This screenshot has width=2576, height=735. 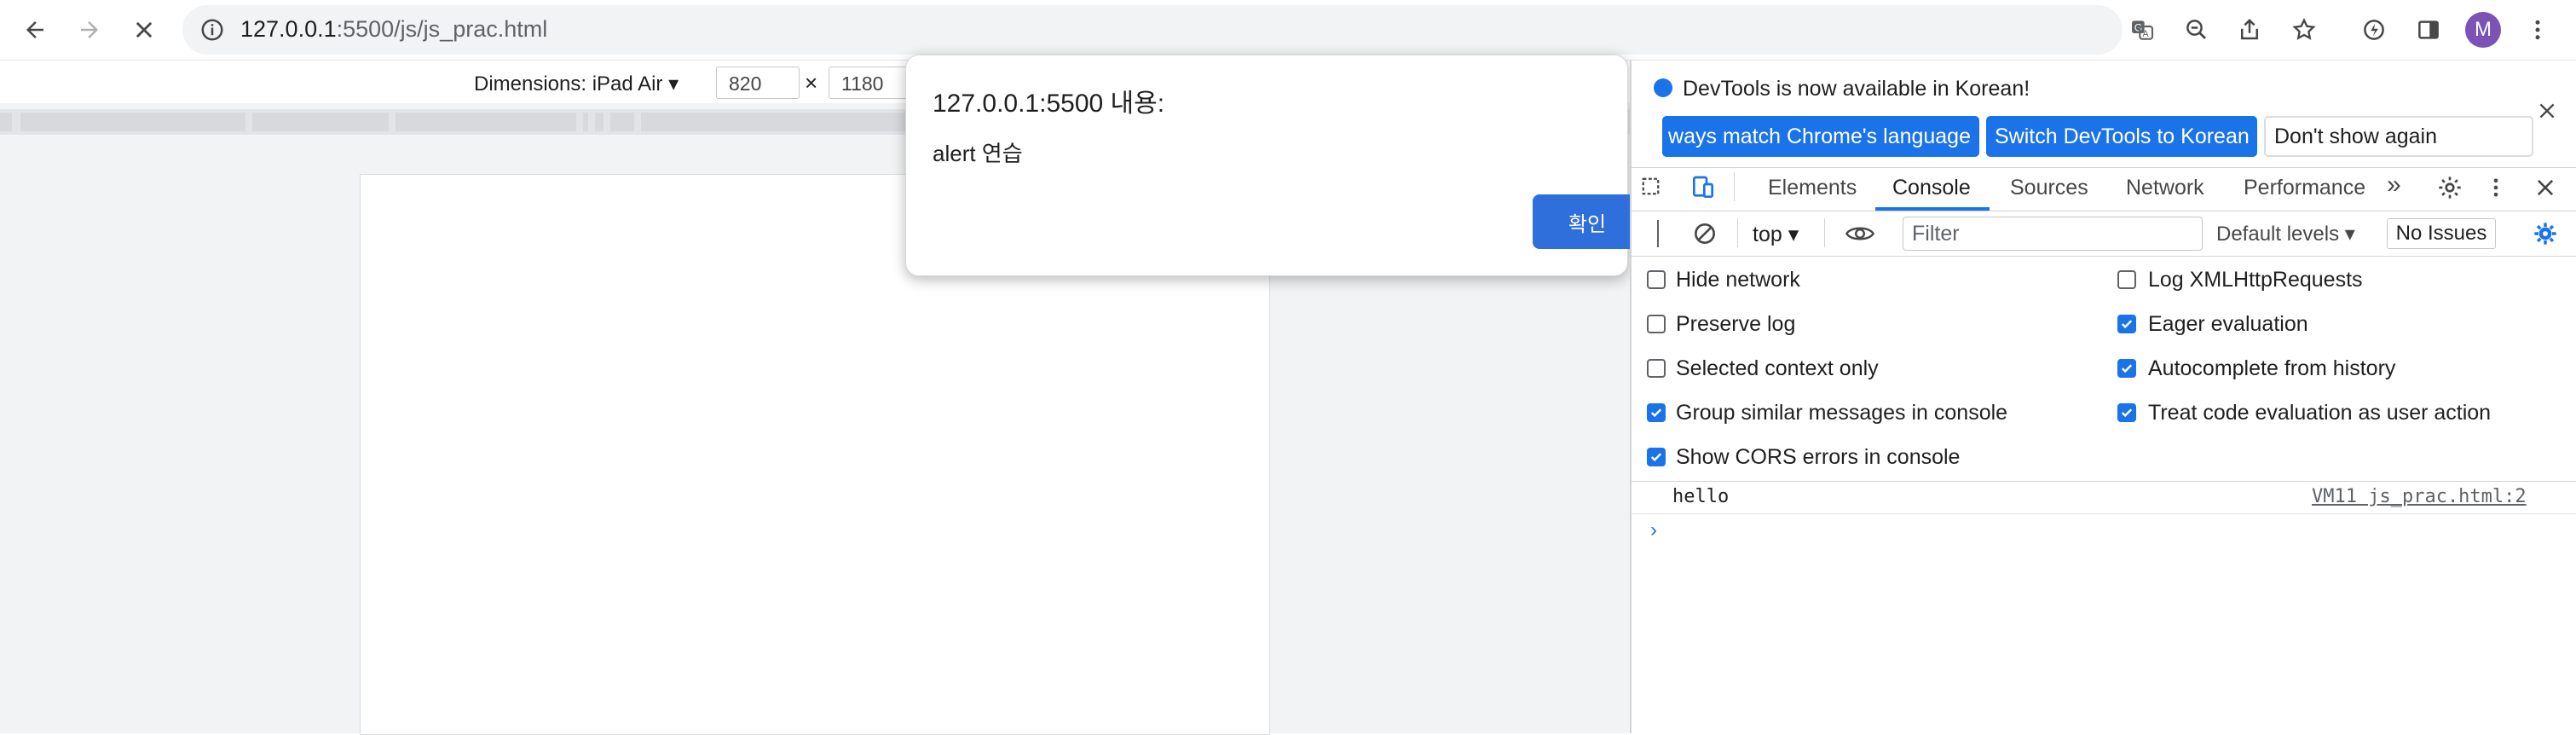 What do you see at coordinates (1842, 413) in the screenshot?
I see `label-group-similar: Group similar messages in console` at bounding box center [1842, 413].